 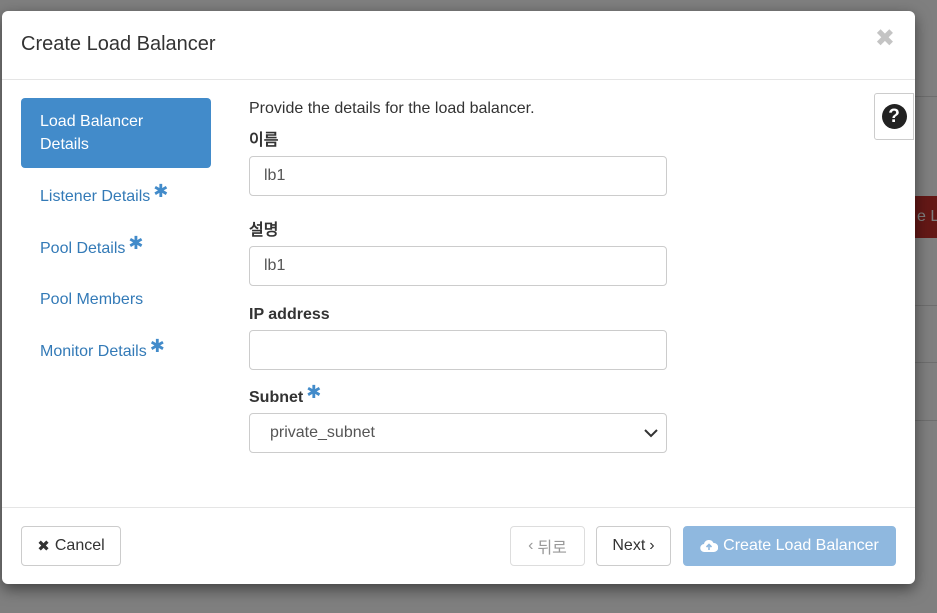 I want to click on subnet-label: Subnet ✱, so click(x=459, y=394).